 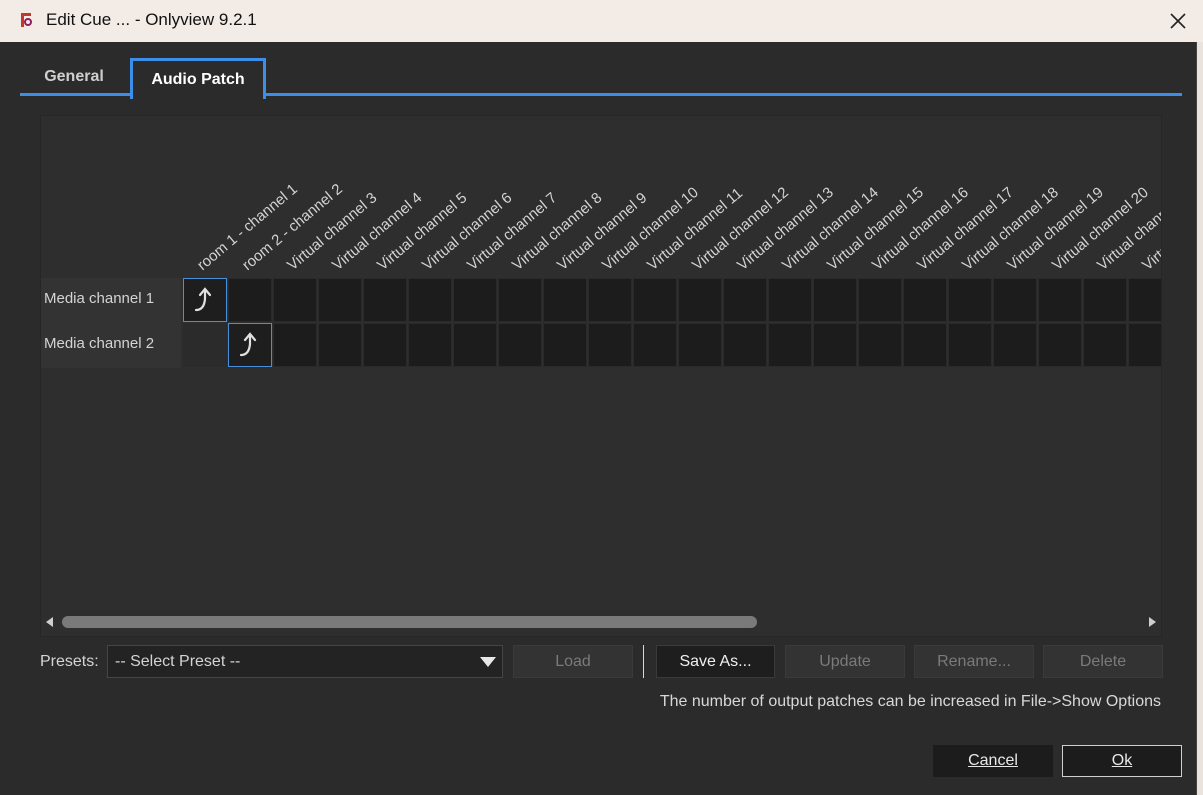 I want to click on separator, so click(x=643, y=661).